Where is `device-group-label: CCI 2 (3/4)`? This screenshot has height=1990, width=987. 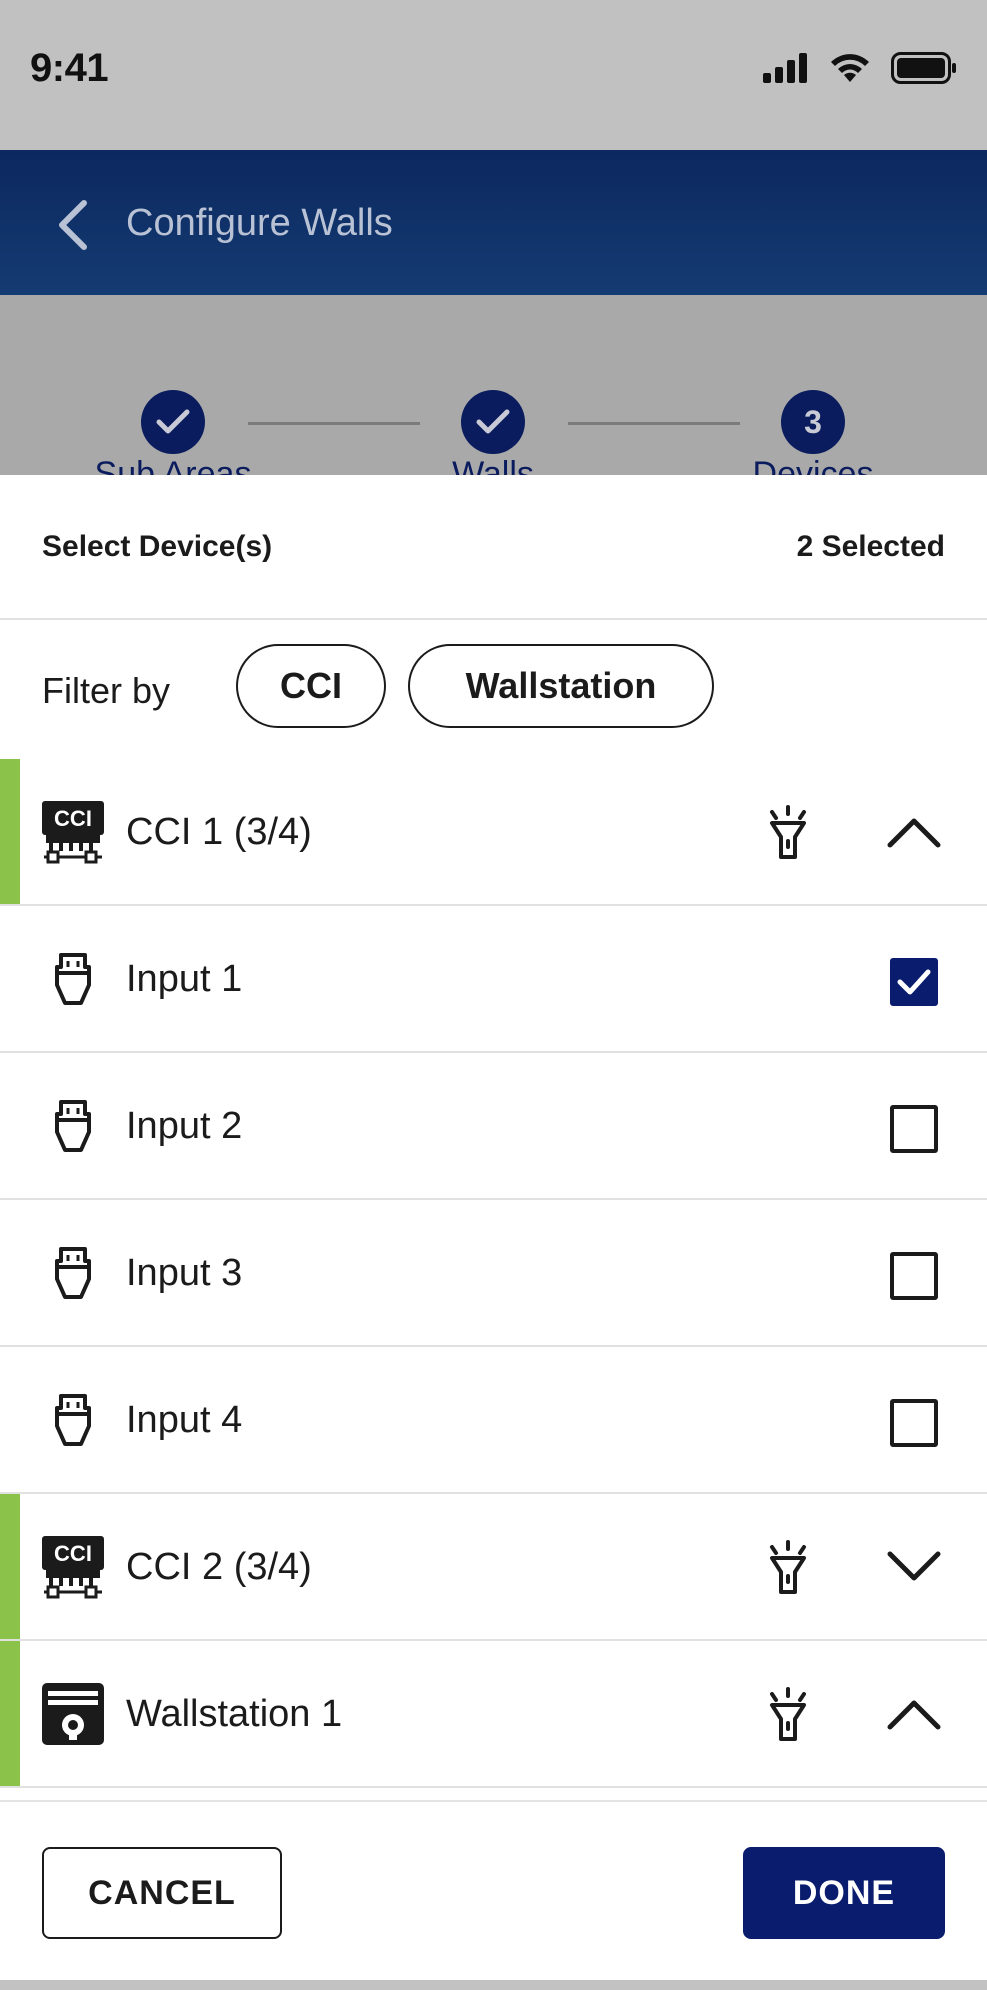 device-group-label: CCI 2 (3/4) is located at coordinates (219, 1567).